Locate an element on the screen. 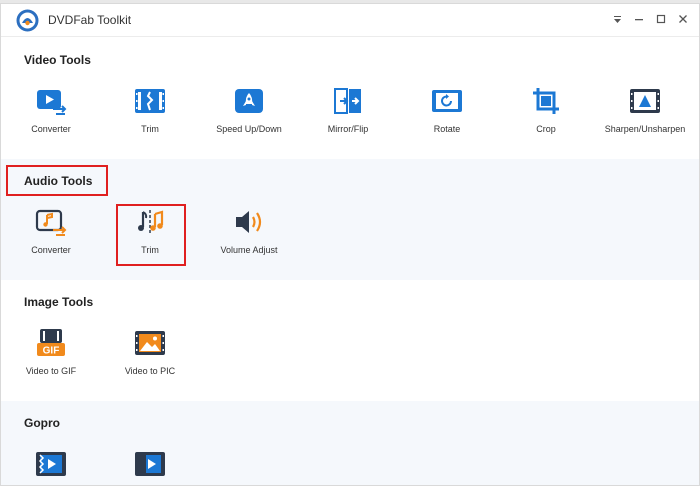  video-to-pic-icon is located at coordinates (150, 343).